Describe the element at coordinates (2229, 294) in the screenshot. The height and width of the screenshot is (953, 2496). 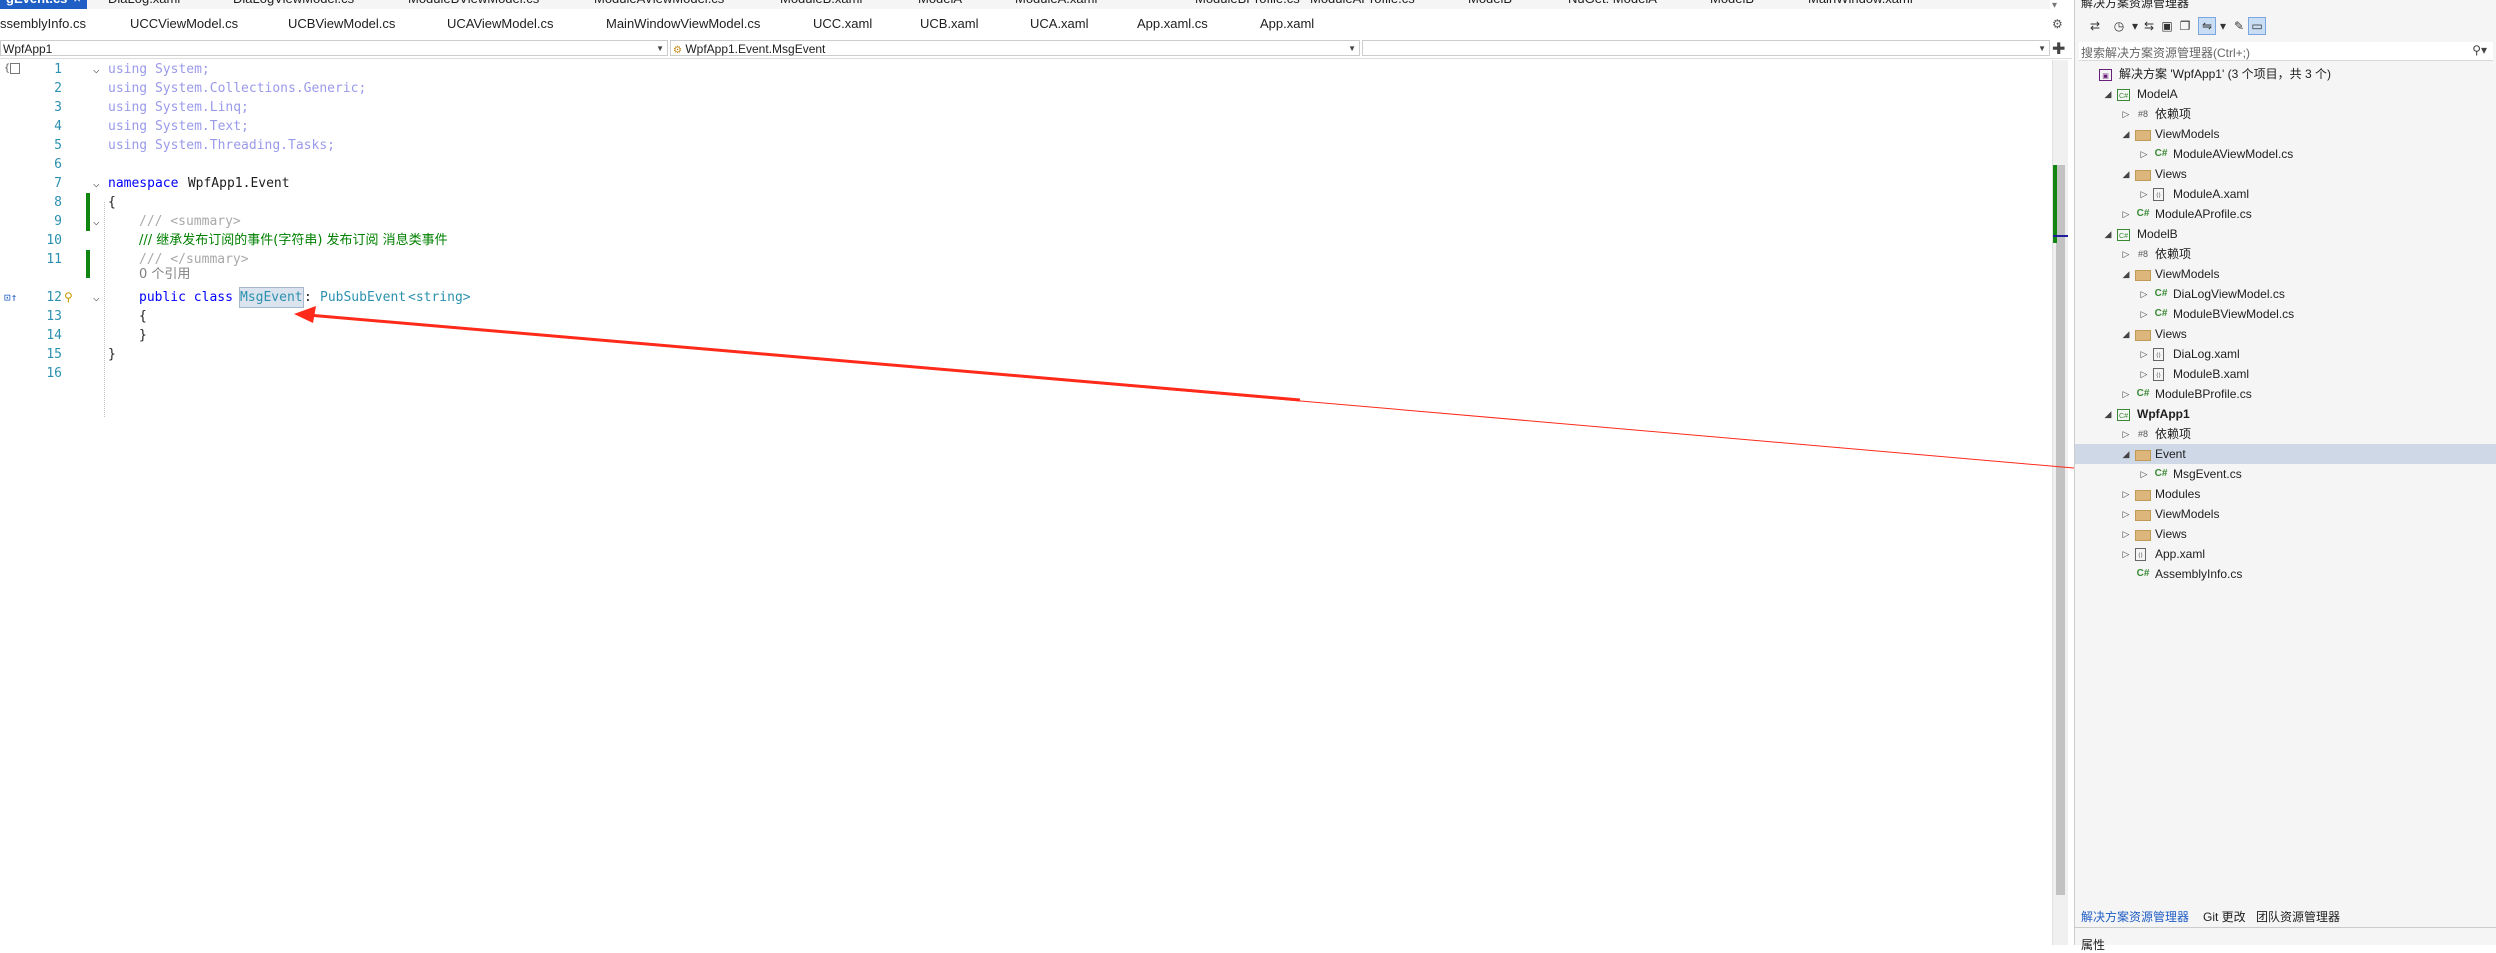
I see `tree-item-label: DiaLogViewModel.cs` at that location.